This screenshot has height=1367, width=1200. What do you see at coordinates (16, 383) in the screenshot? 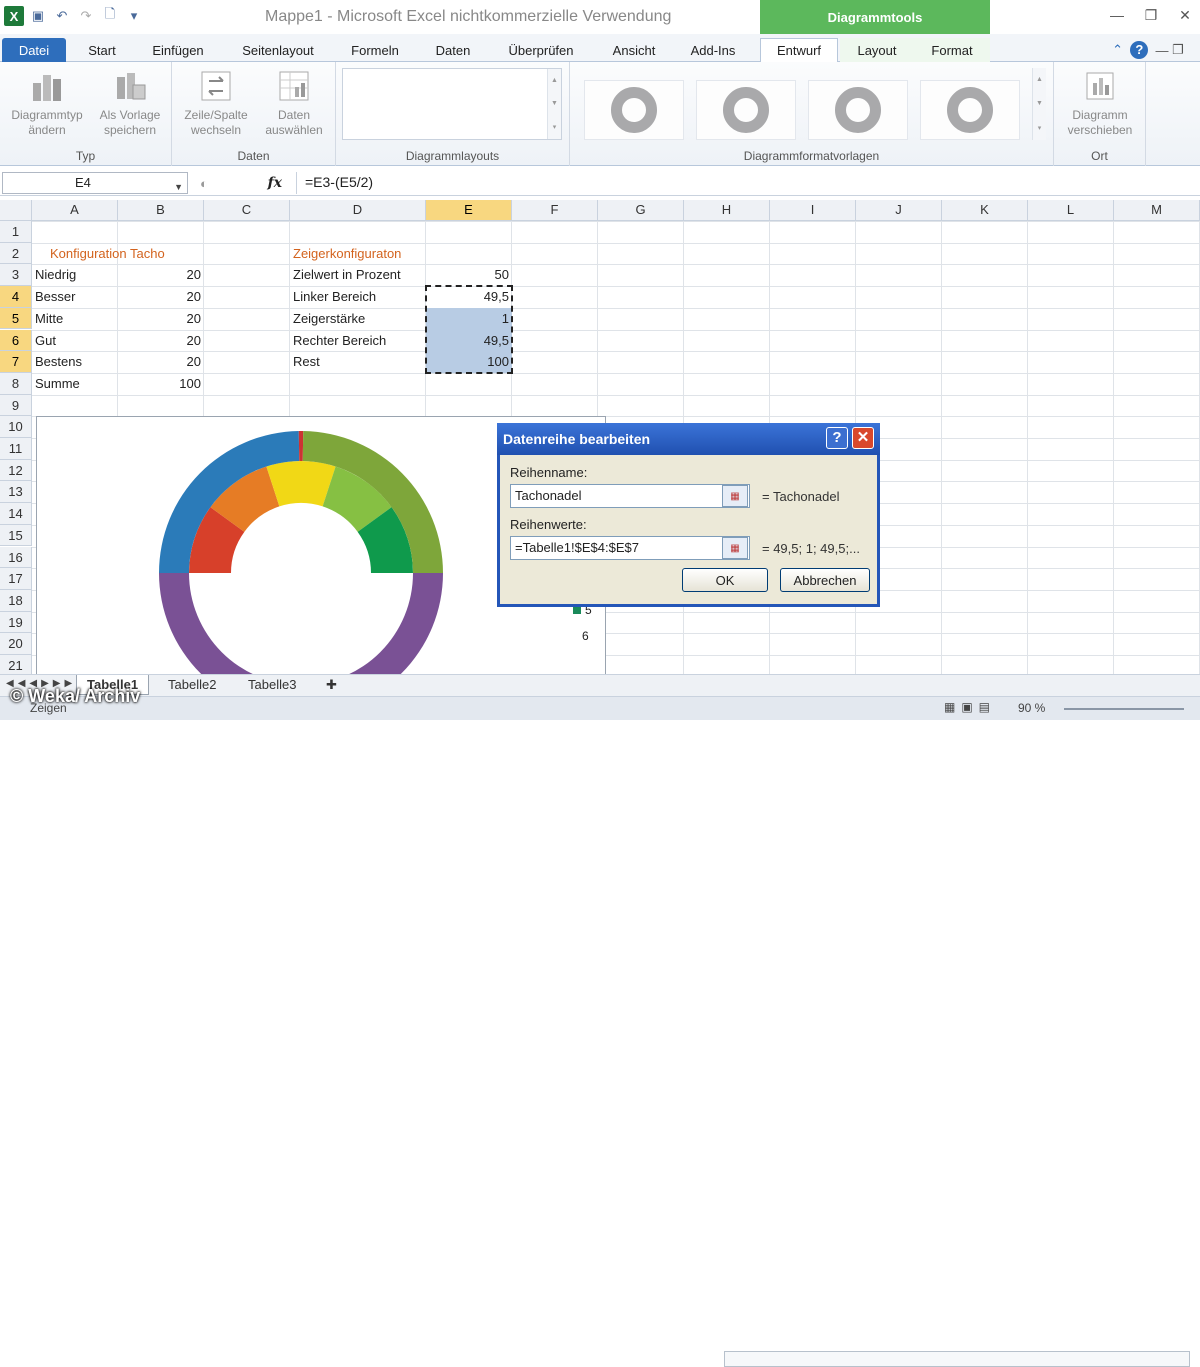
I see `row-header-8: 8` at bounding box center [16, 383].